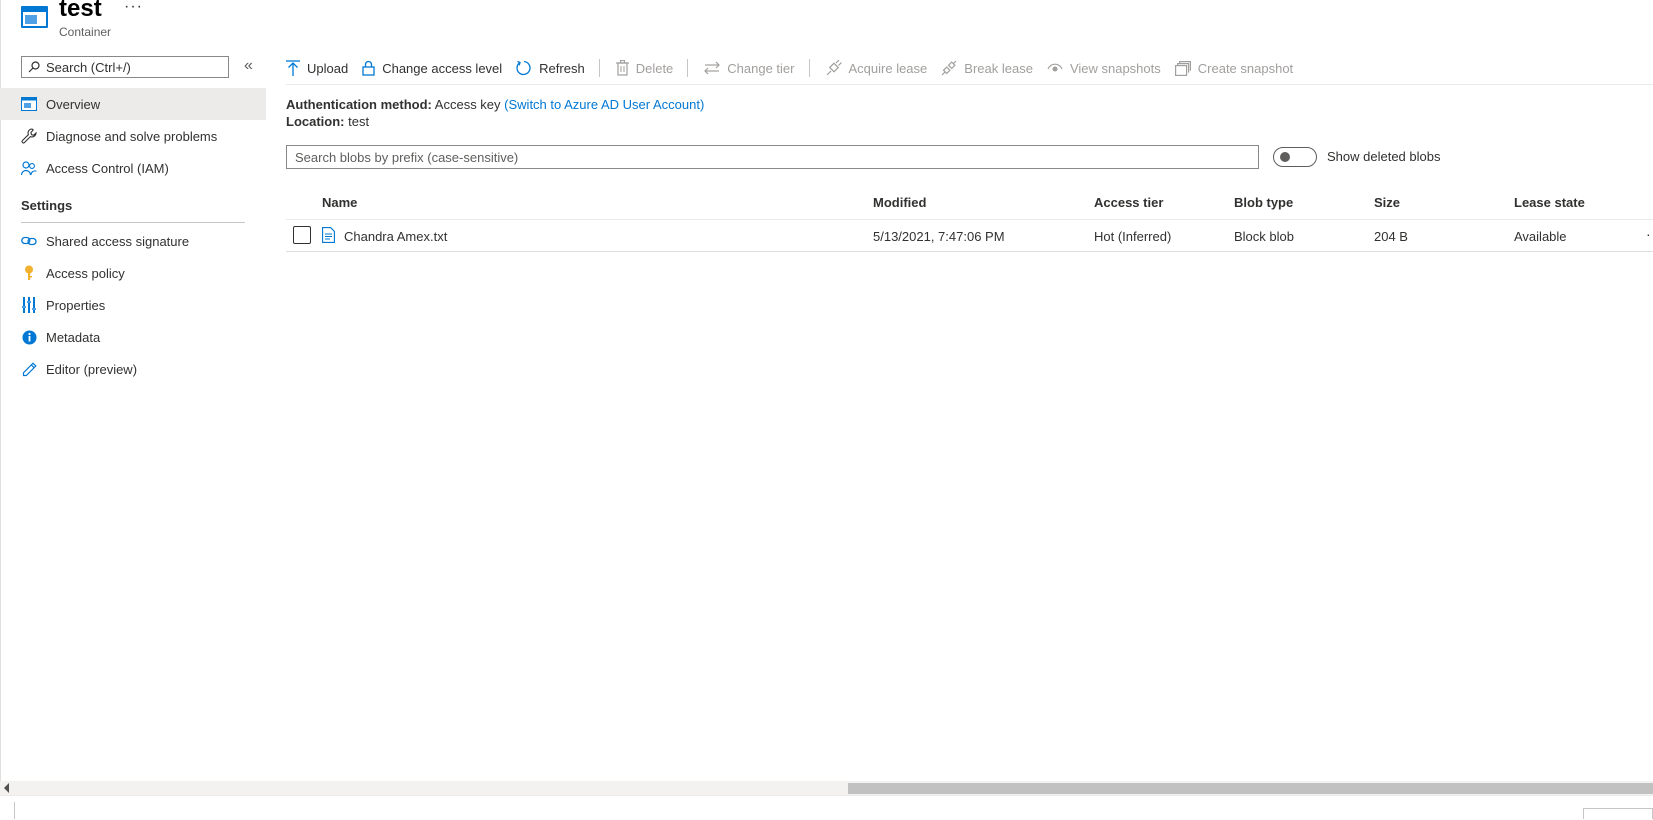 Image resolution: width=1653 pixels, height=820 pixels. Describe the element at coordinates (888, 68) in the screenshot. I see `acquire-lease-label: Acquire lease` at that location.